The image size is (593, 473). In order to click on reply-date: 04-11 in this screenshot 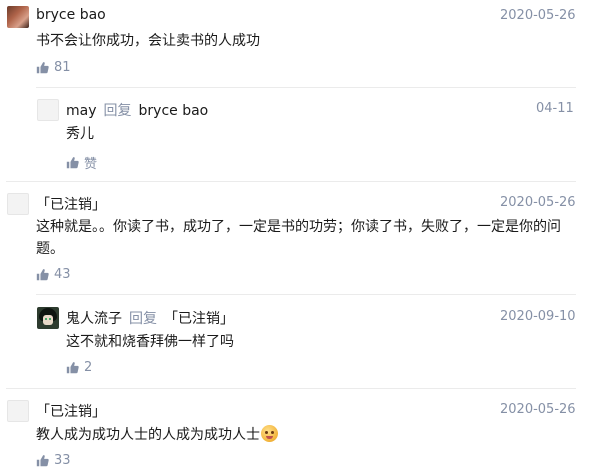, I will do `click(555, 108)`.